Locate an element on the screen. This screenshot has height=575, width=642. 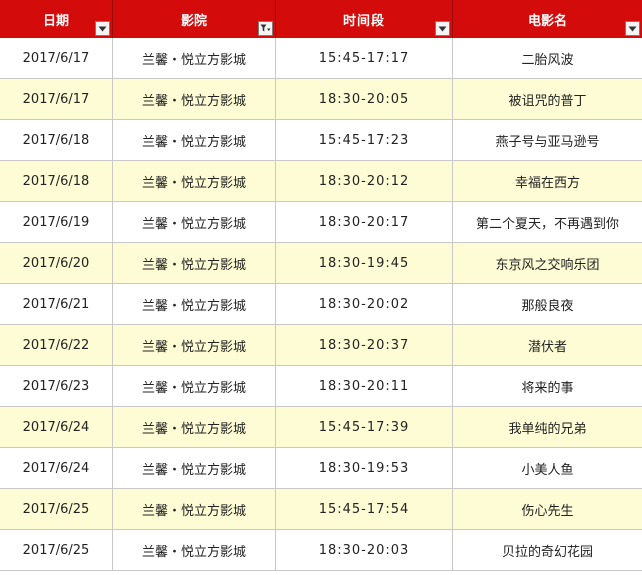
table-row: 2017/6/17 兰馨・悦立方影城 18:30-20:05 被诅咒的普丁 is located at coordinates (321, 99).